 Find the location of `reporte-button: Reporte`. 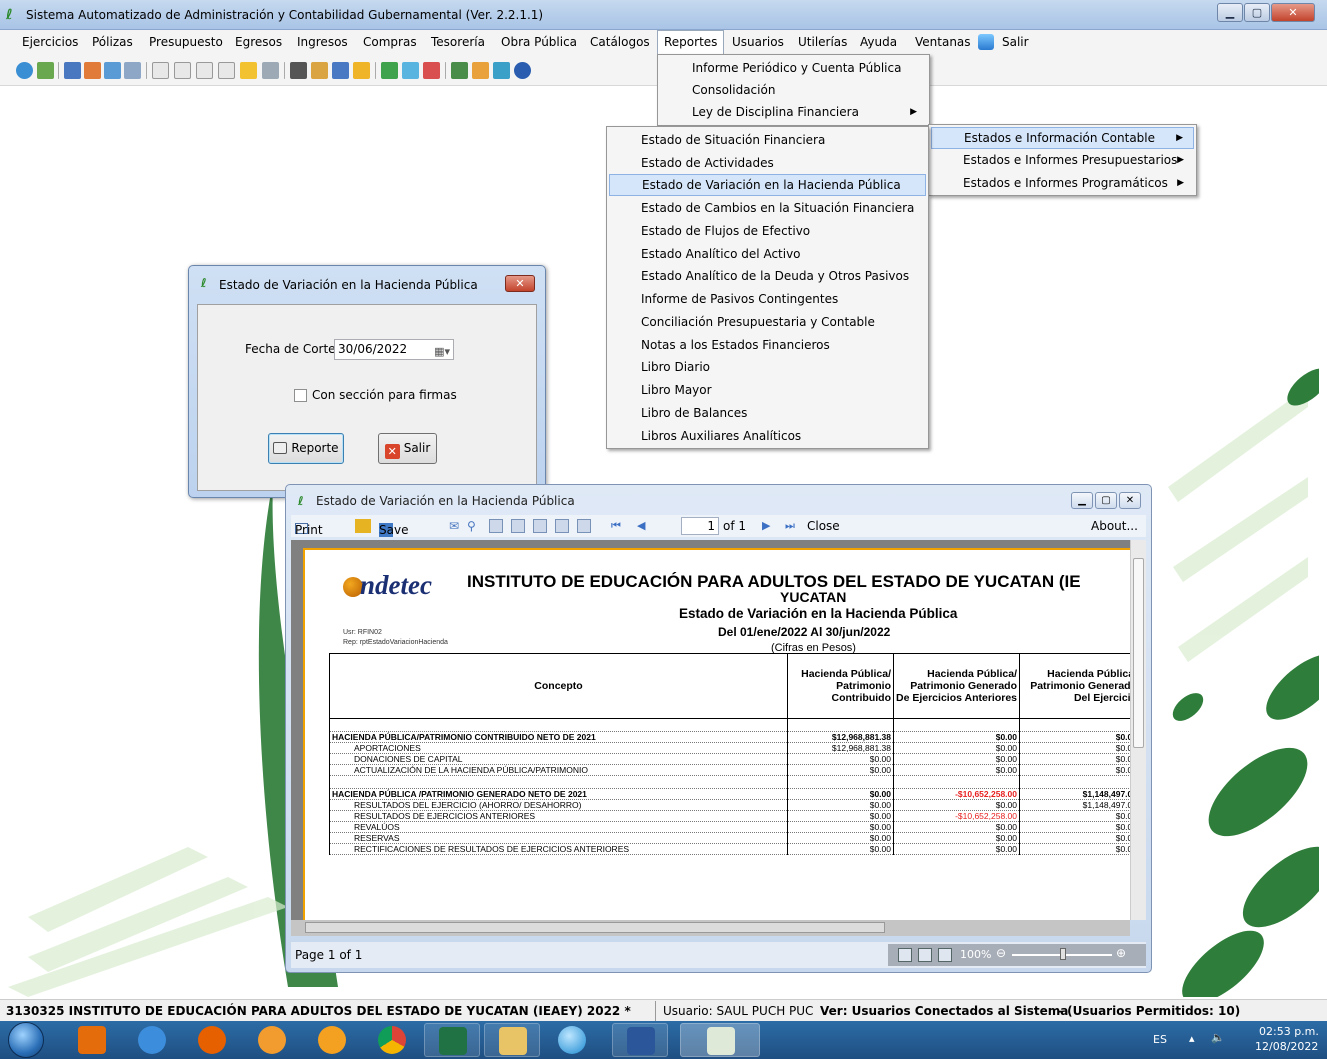

reporte-button: Reporte is located at coordinates (306, 448).